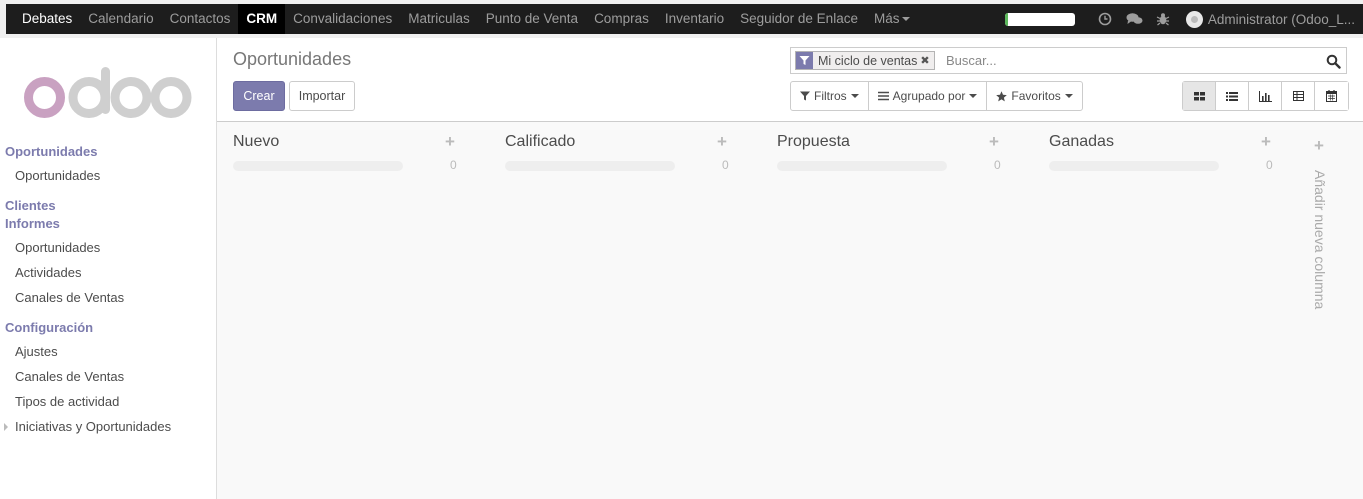  Describe the element at coordinates (51, 151) in the screenshot. I see `sidebar-section-oportunidades: Oportunidades` at that location.